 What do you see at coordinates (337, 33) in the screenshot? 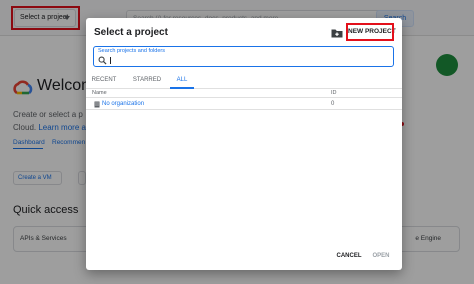
I see `folder-add-icon` at bounding box center [337, 33].